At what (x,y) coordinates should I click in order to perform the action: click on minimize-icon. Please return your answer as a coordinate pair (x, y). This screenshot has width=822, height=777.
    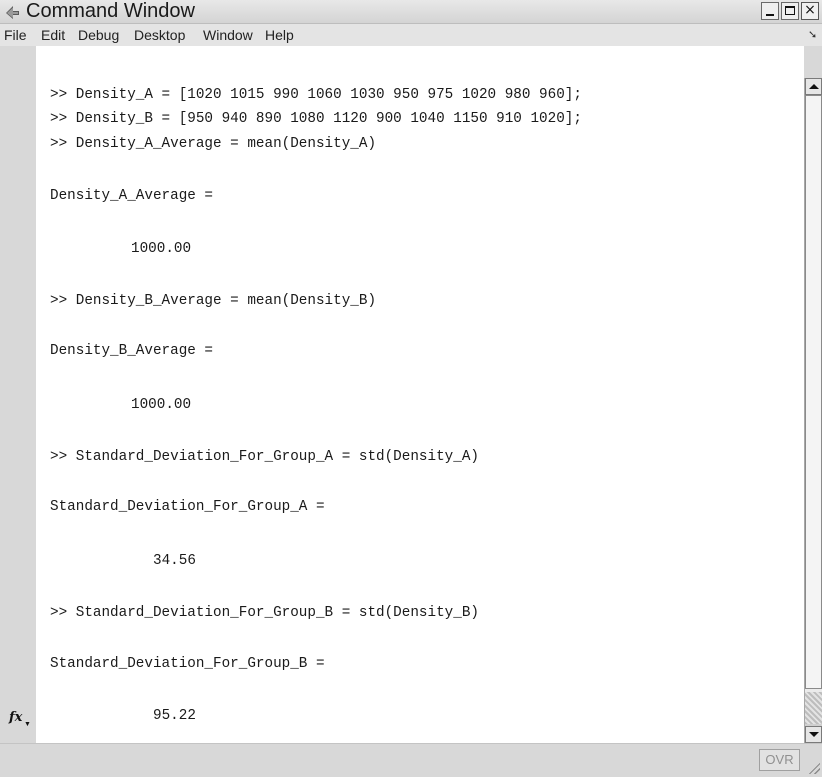
    Looking at the image, I should click on (770, 15).